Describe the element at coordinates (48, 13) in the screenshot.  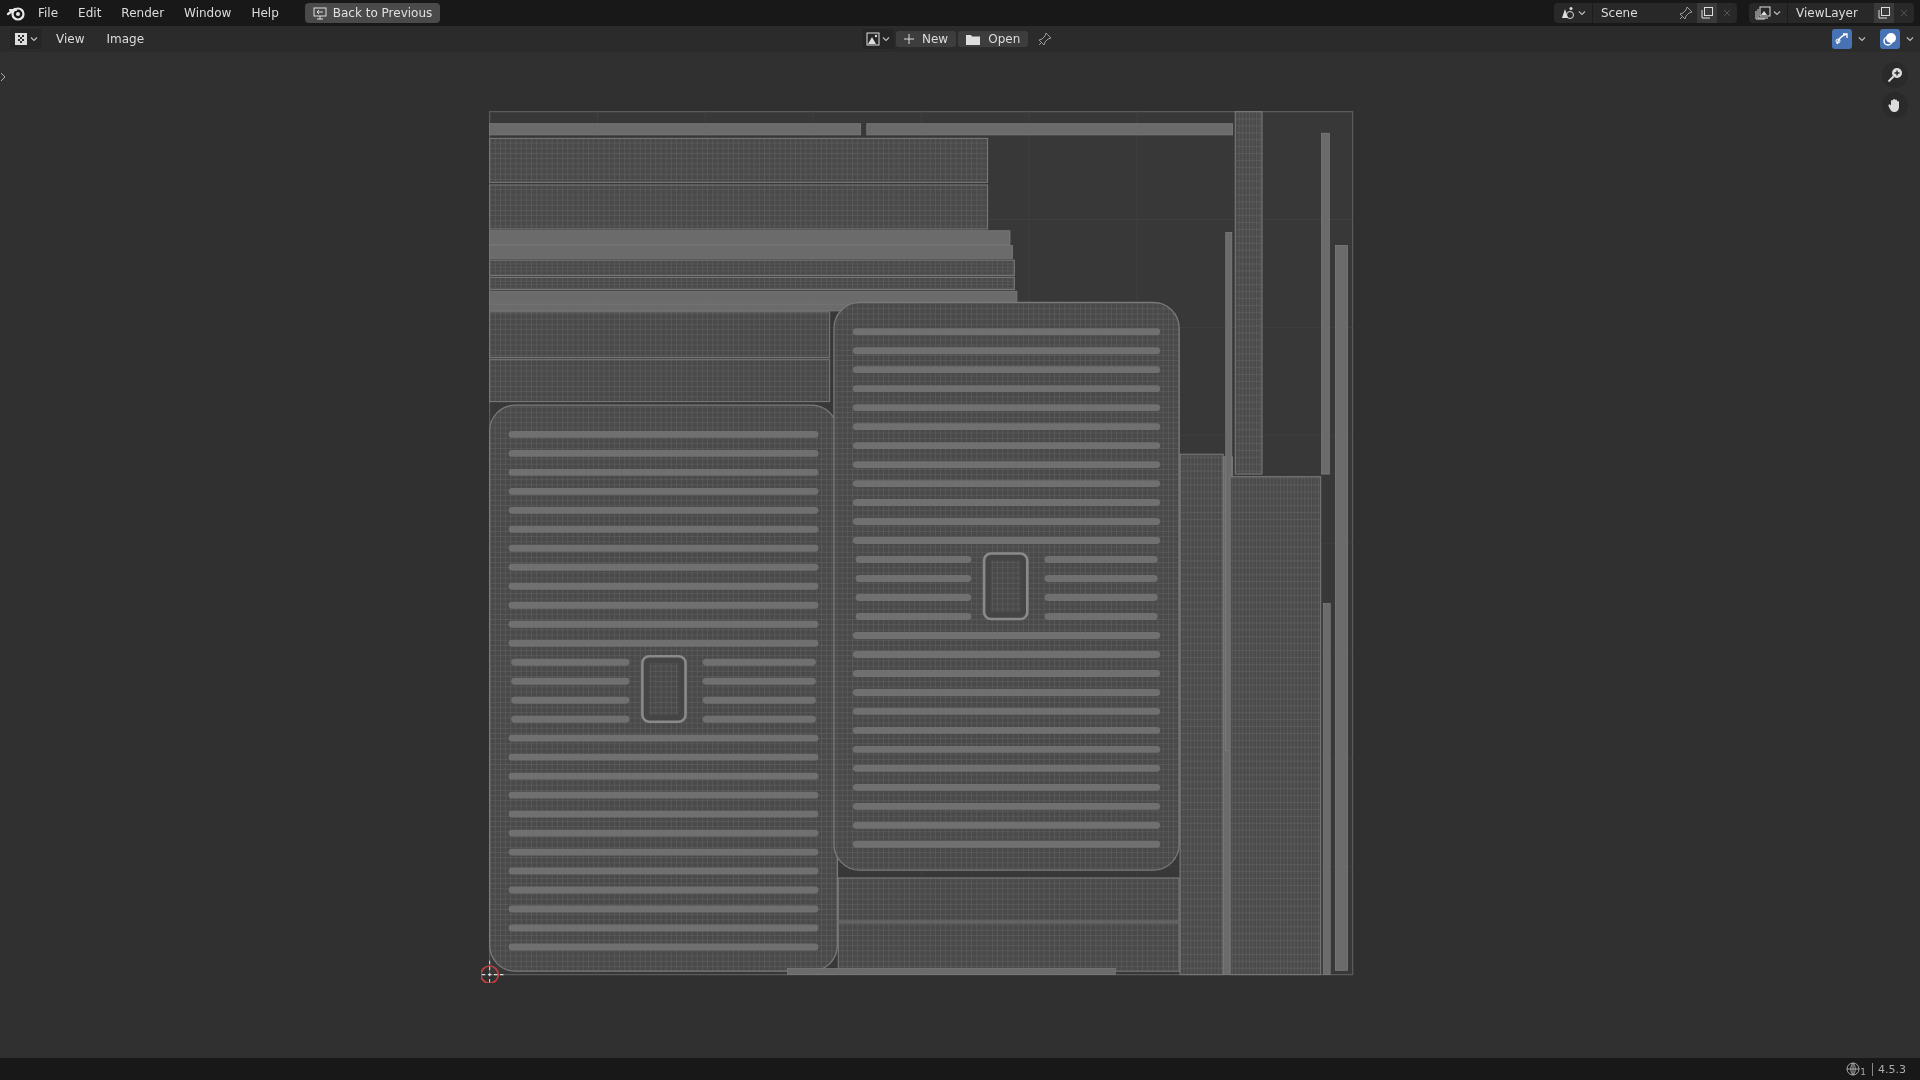
I see `menu-item: File` at that location.